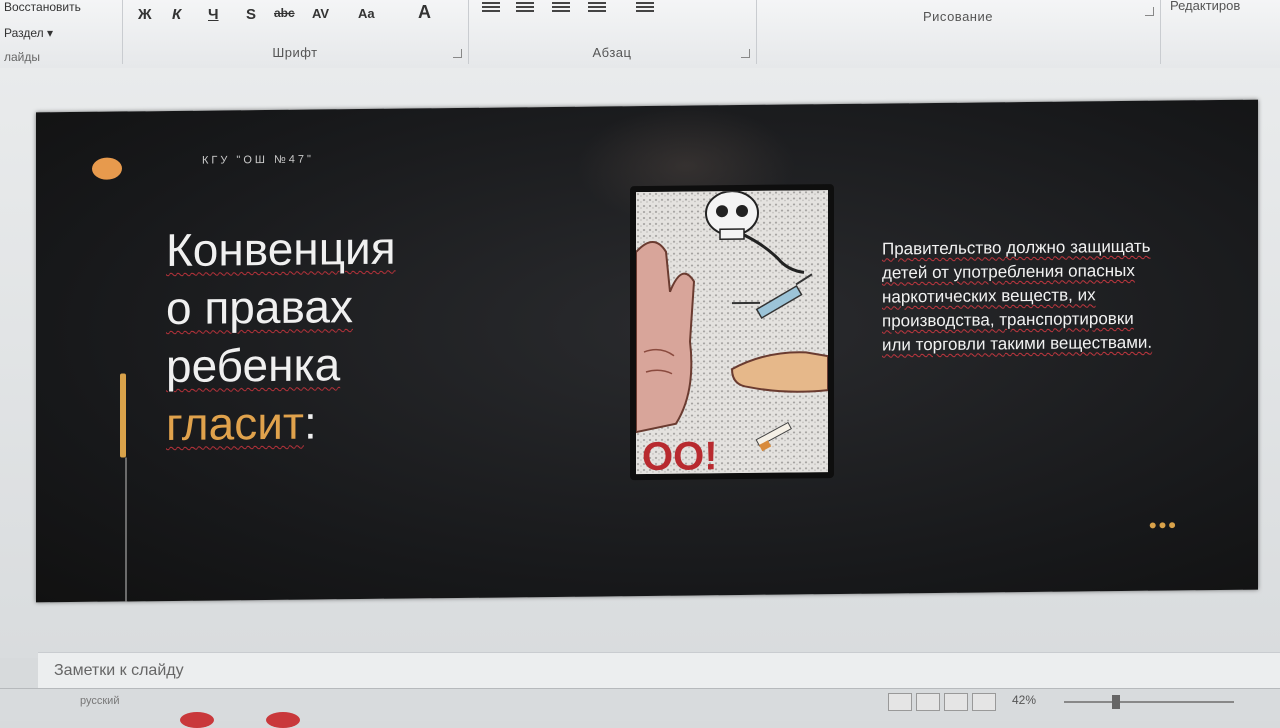 Image resolution: width=1280 pixels, height=728 pixels. I want to click on editing-group: Редактиров, so click(1220, 32).